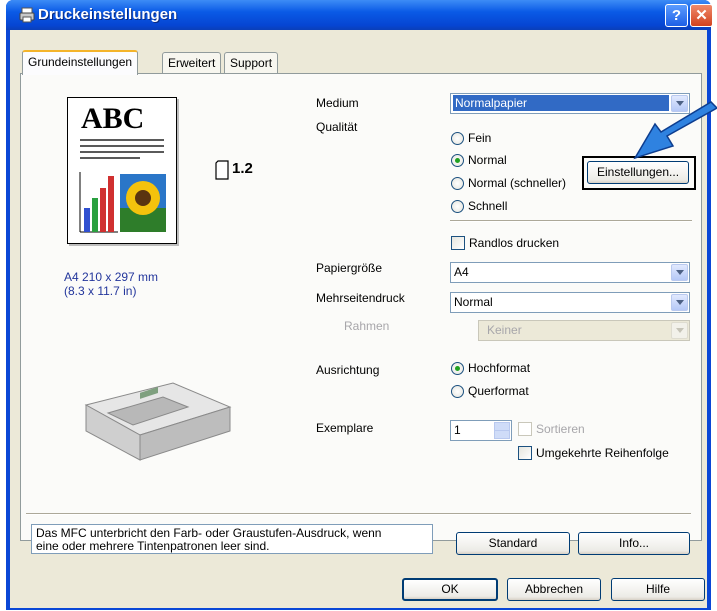  What do you see at coordinates (222, 170) in the screenshot?
I see `copies-page-icon` at bounding box center [222, 170].